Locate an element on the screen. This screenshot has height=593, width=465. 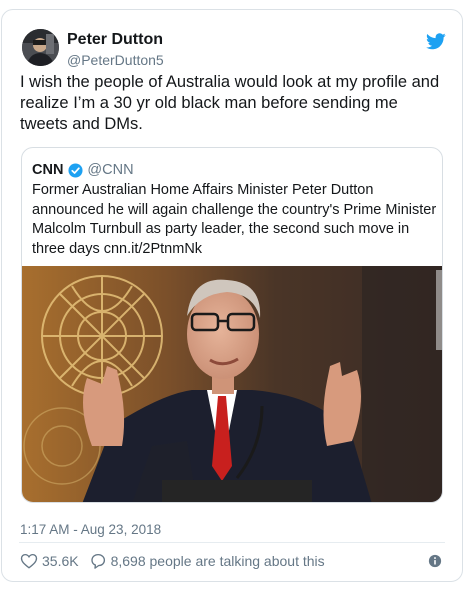
author-name: Peter Dutton is located at coordinates (115, 40).